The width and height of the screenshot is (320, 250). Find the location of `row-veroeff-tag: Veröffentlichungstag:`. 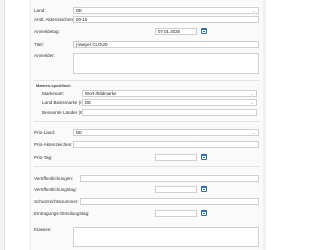

row-veroeff-tag: Veröffentlichungstag: is located at coordinates (147, 189).